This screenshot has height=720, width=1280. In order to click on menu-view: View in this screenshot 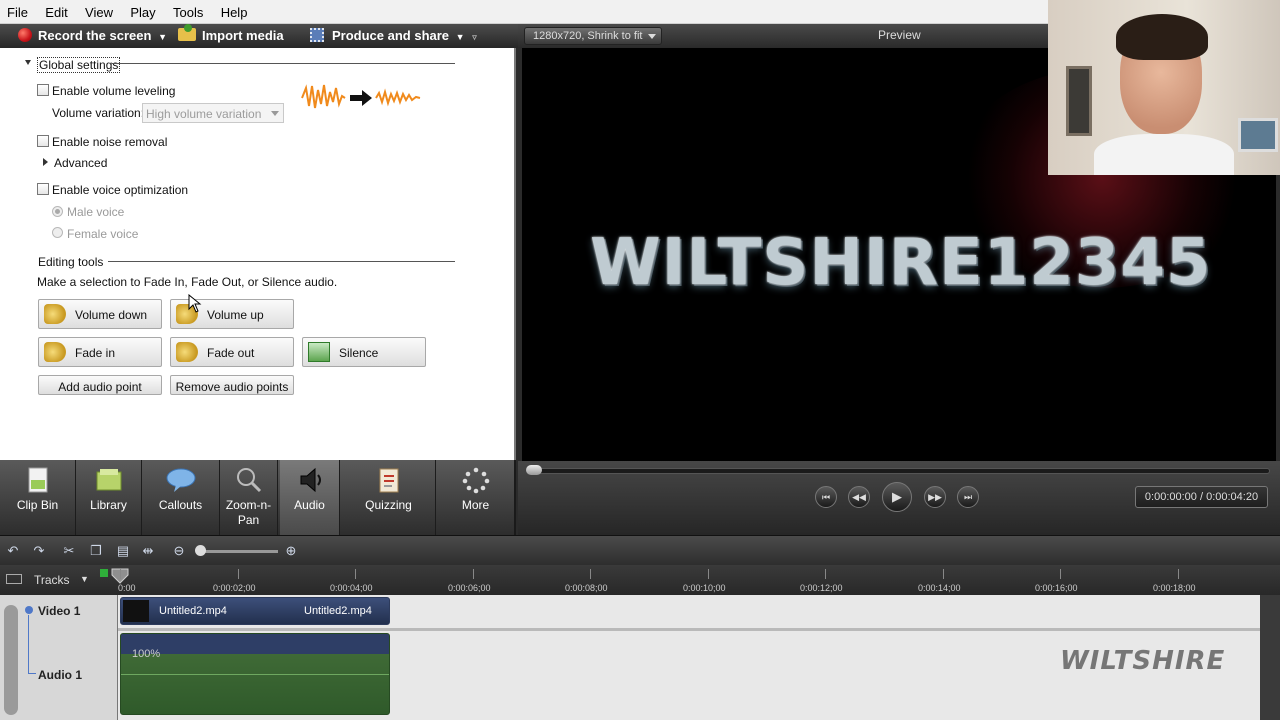, I will do `click(99, 12)`.